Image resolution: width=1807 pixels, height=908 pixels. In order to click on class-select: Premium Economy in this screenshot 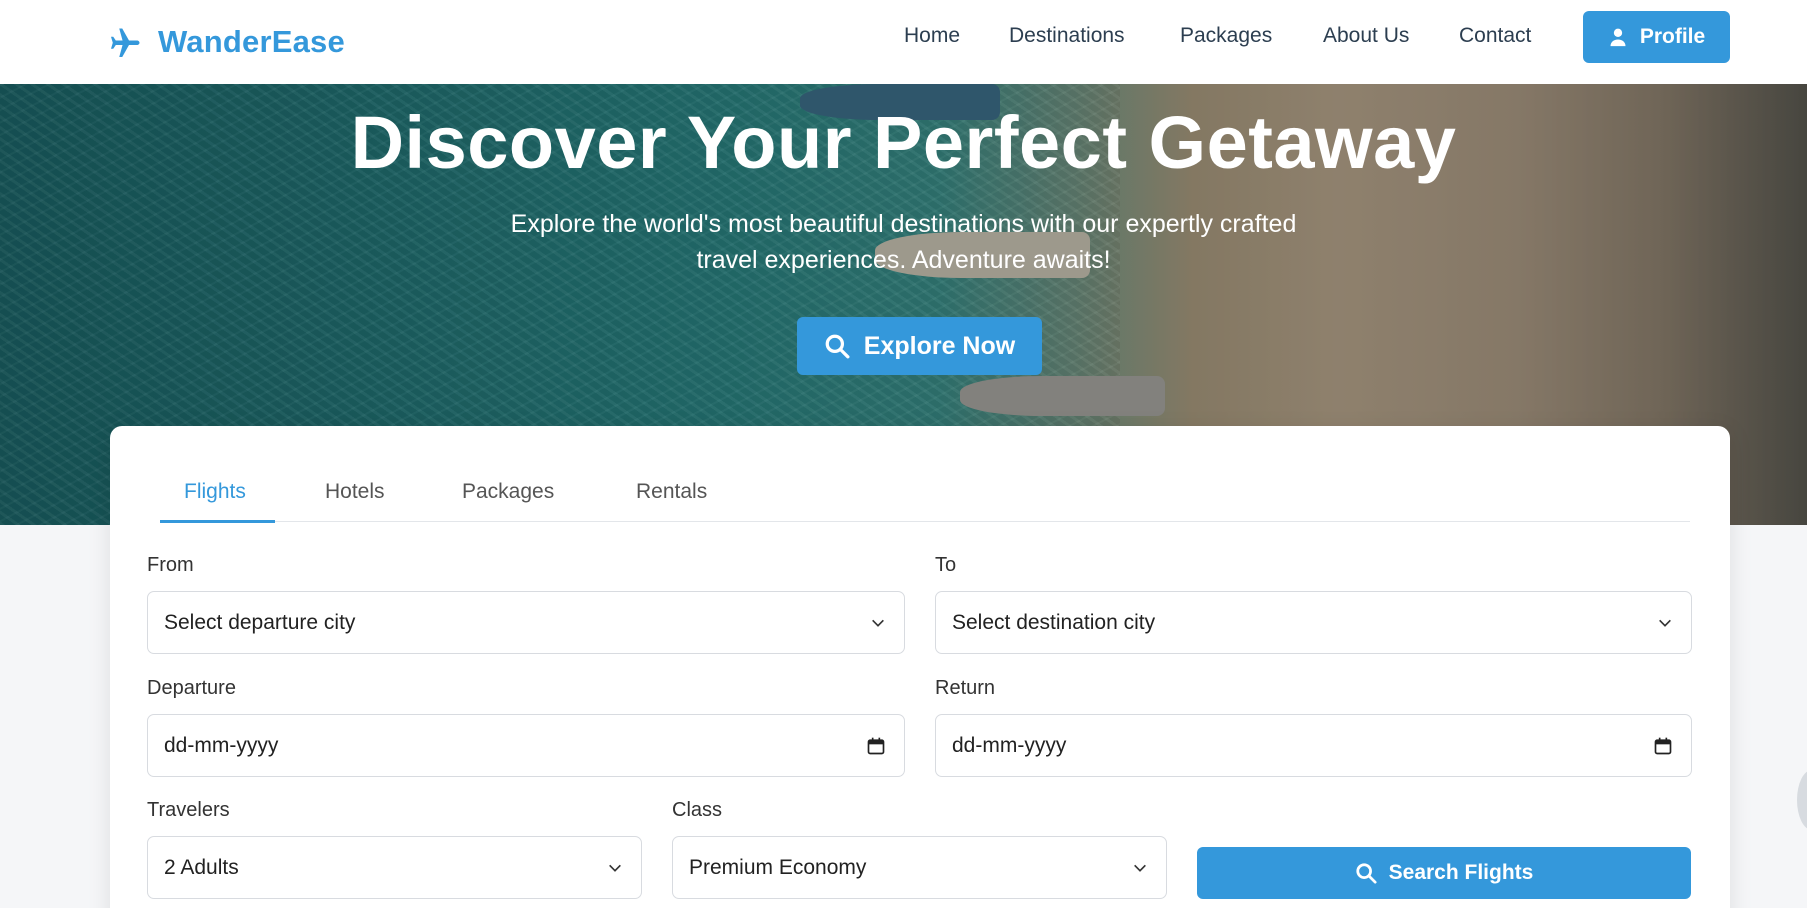, I will do `click(919, 867)`.